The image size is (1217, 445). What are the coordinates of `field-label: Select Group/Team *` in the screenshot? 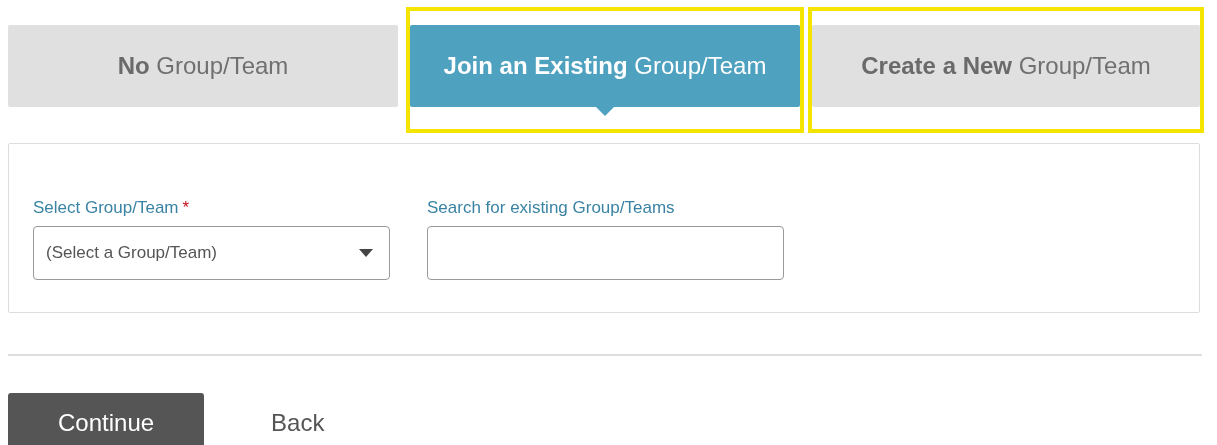 It's located at (112, 208).